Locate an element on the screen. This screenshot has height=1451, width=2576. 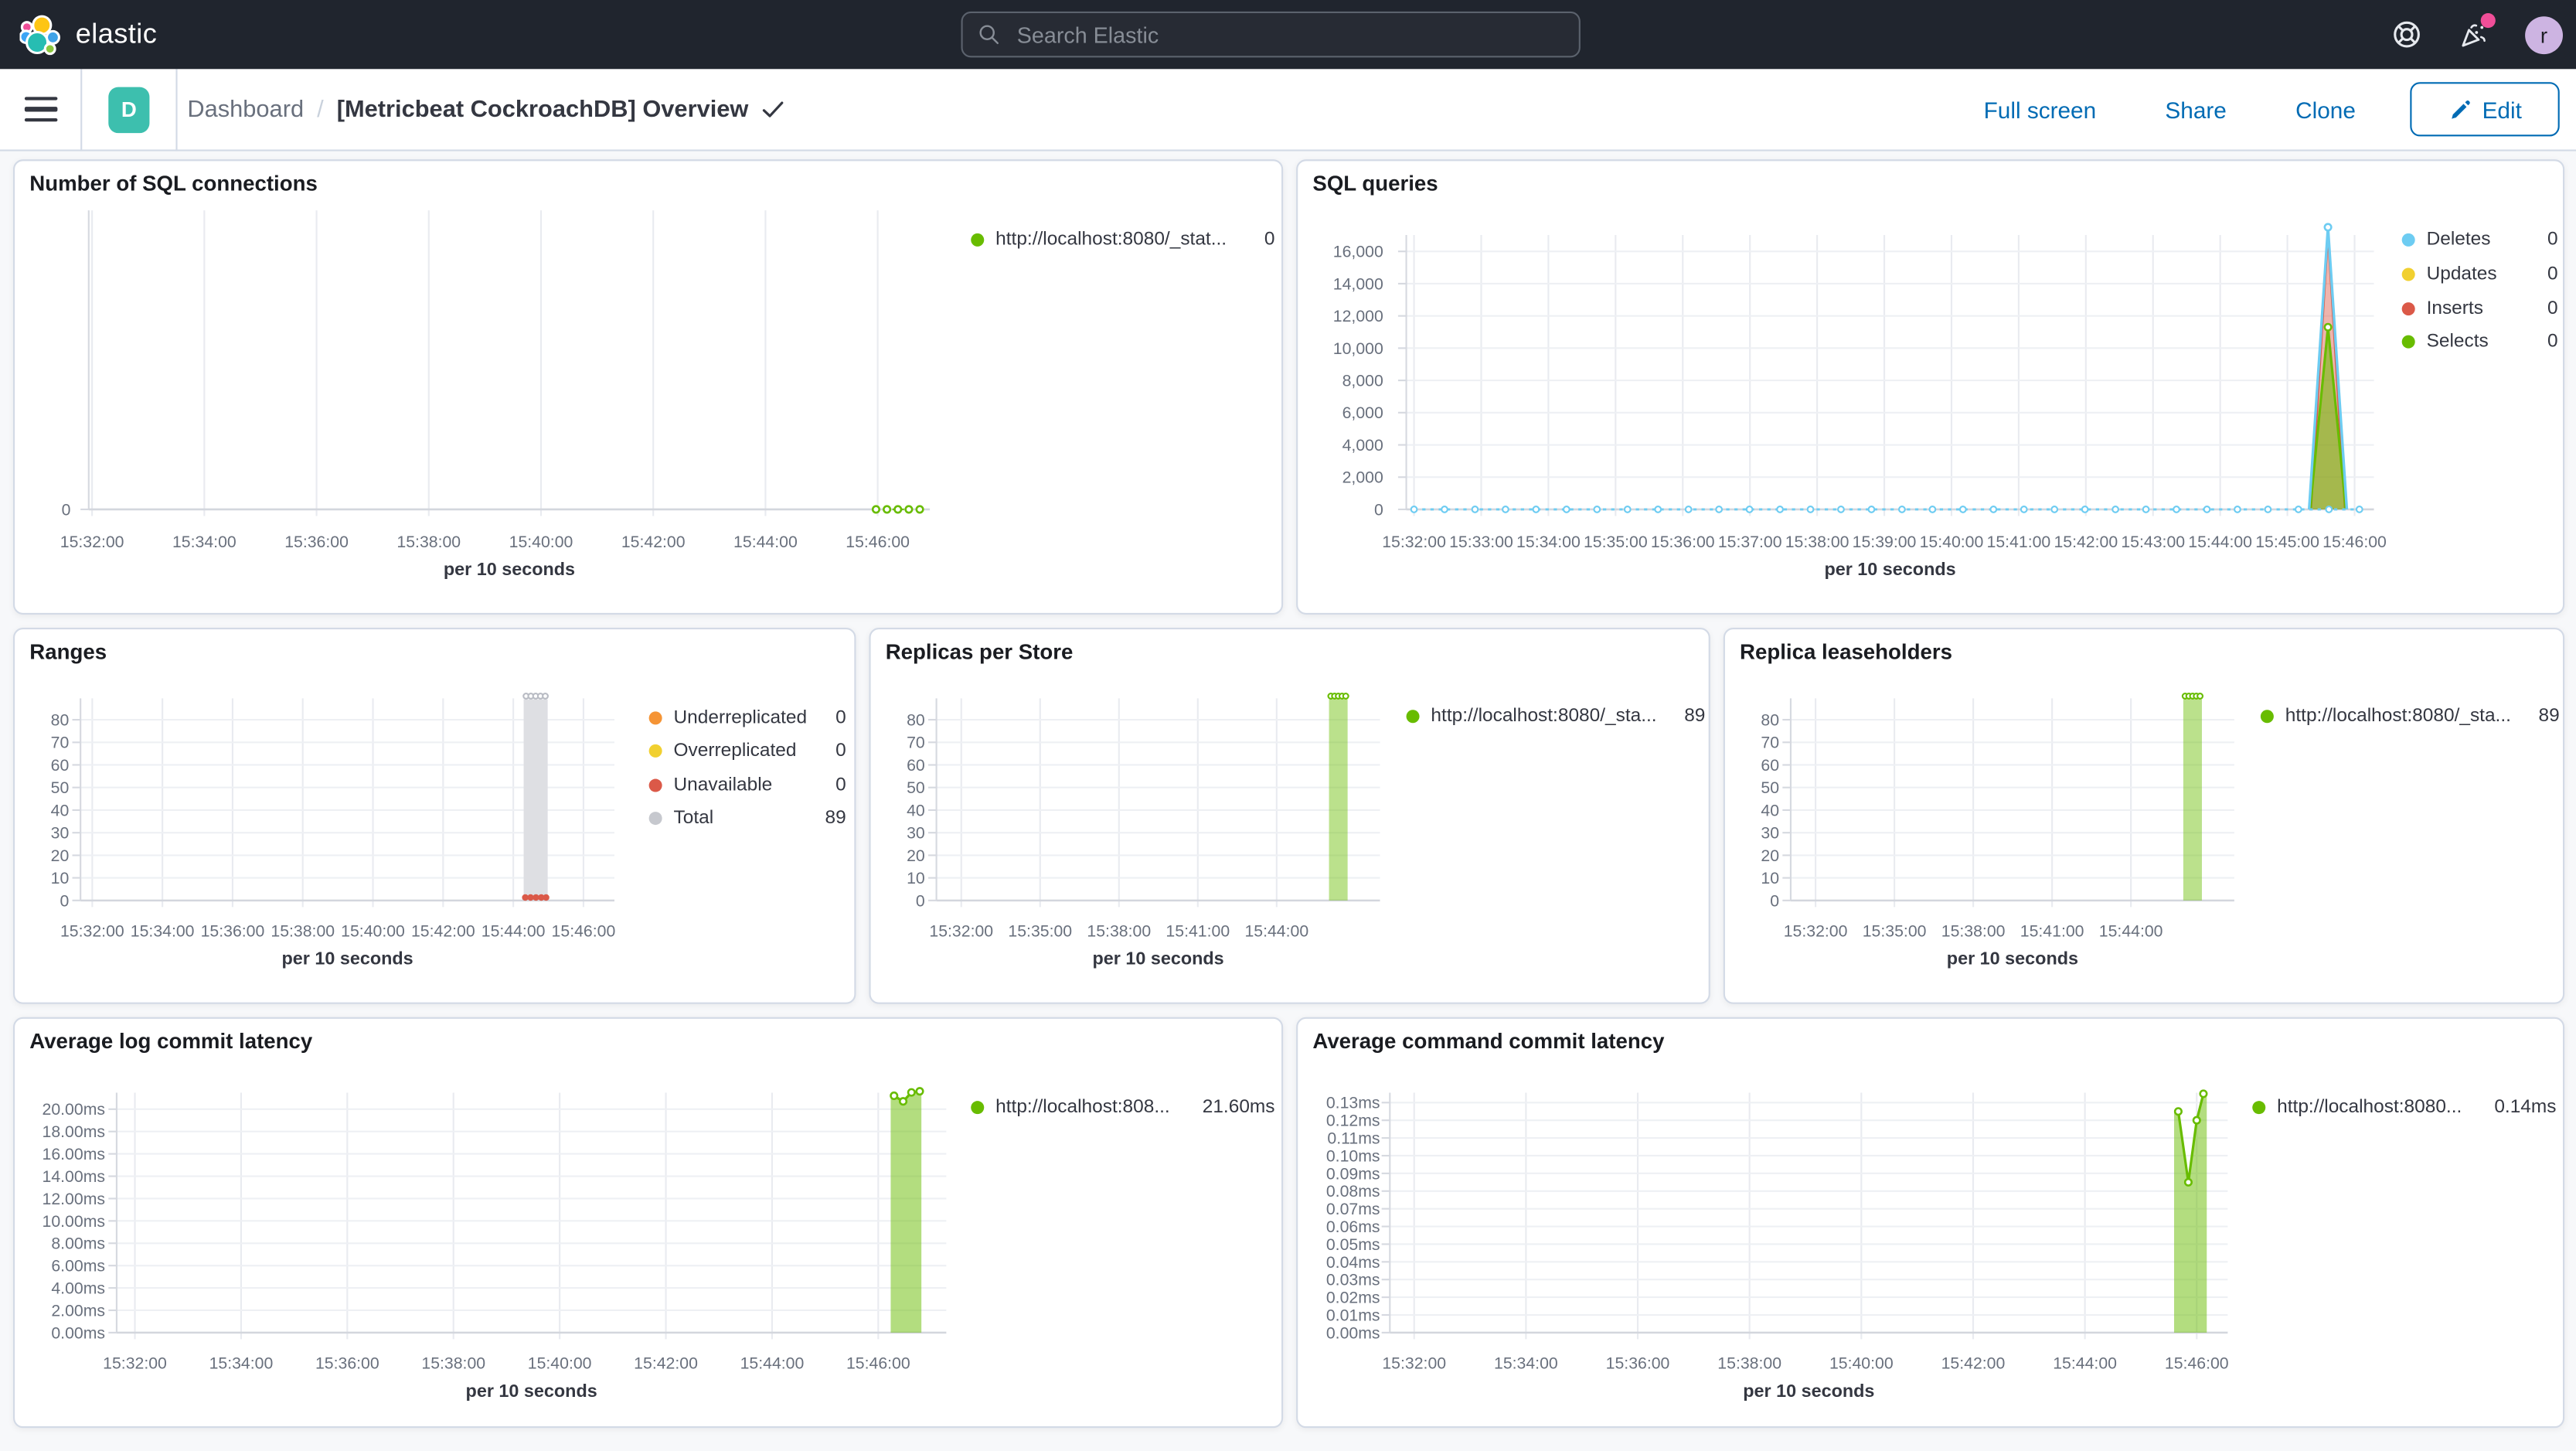
legend-item: Inserts 0 is located at coordinates (2479, 308).